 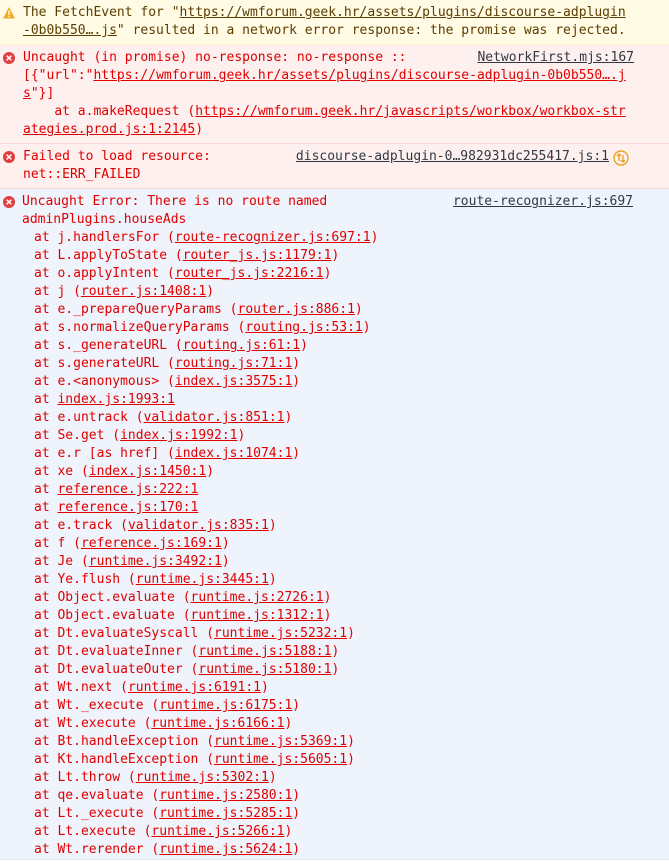 What do you see at coordinates (100, 705) in the screenshot?
I see `stack-frame-function: Wt._execute` at bounding box center [100, 705].